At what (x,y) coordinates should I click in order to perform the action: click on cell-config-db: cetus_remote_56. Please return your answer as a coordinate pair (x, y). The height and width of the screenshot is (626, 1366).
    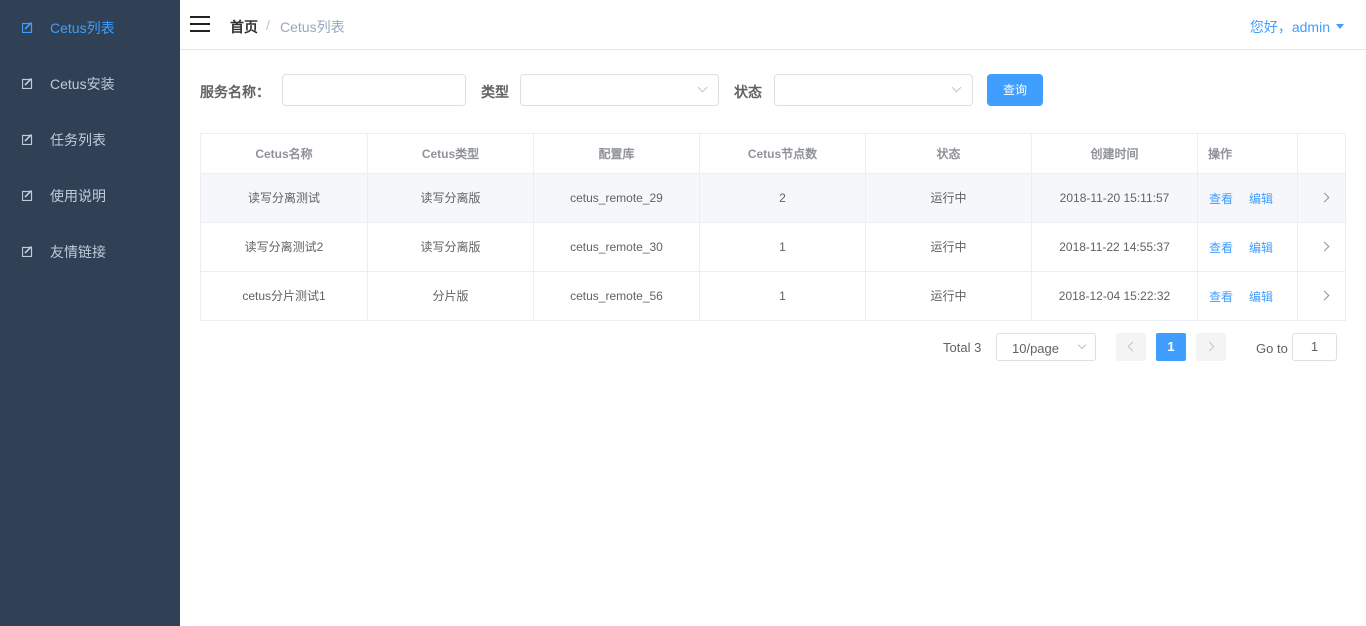
    Looking at the image, I should click on (617, 296).